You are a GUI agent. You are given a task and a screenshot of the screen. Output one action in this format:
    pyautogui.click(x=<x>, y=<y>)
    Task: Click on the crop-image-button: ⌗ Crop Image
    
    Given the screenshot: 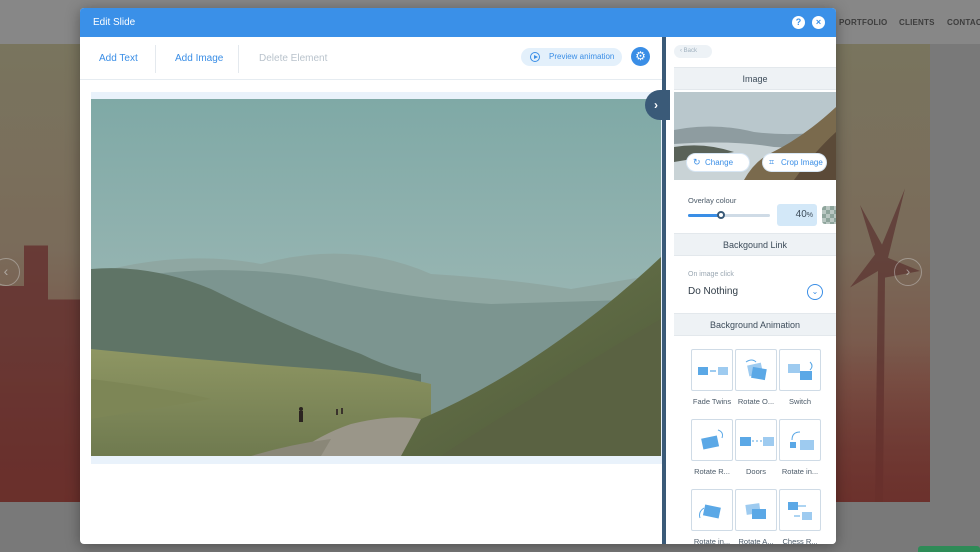 What is the action you would take?
    pyautogui.click(x=794, y=162)
    